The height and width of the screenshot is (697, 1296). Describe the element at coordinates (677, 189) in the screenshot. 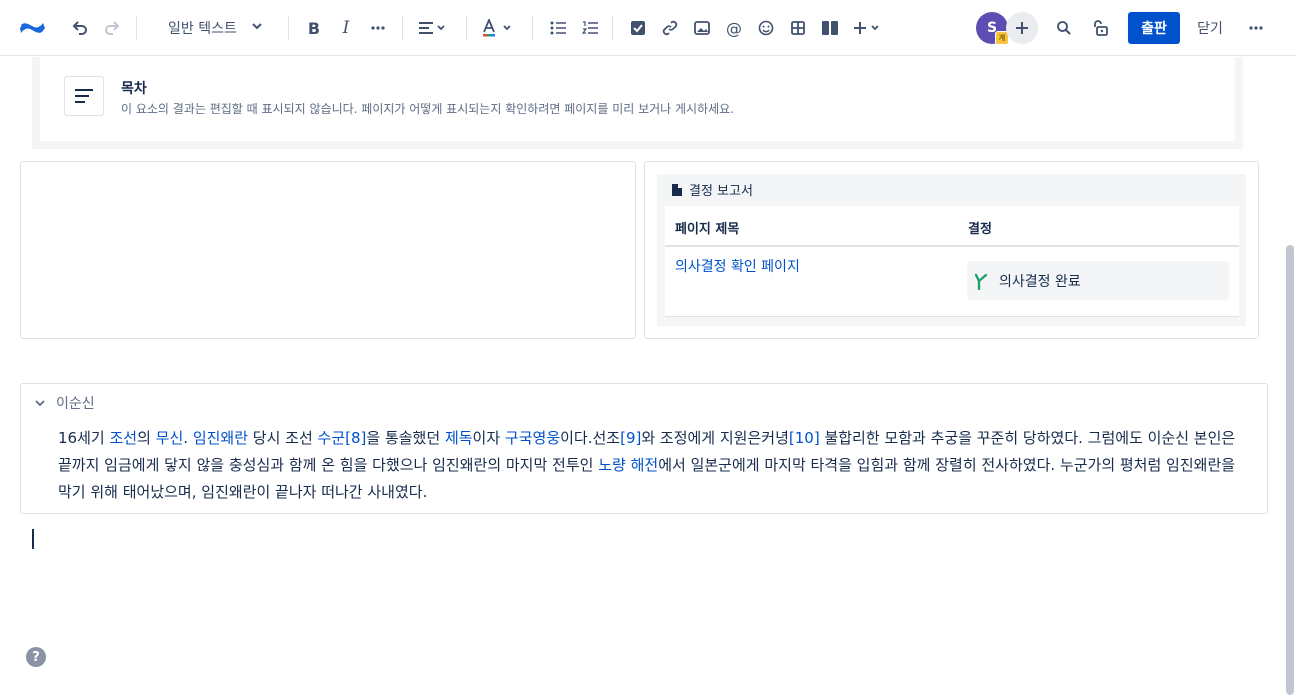

I see `document-icon` at that location.